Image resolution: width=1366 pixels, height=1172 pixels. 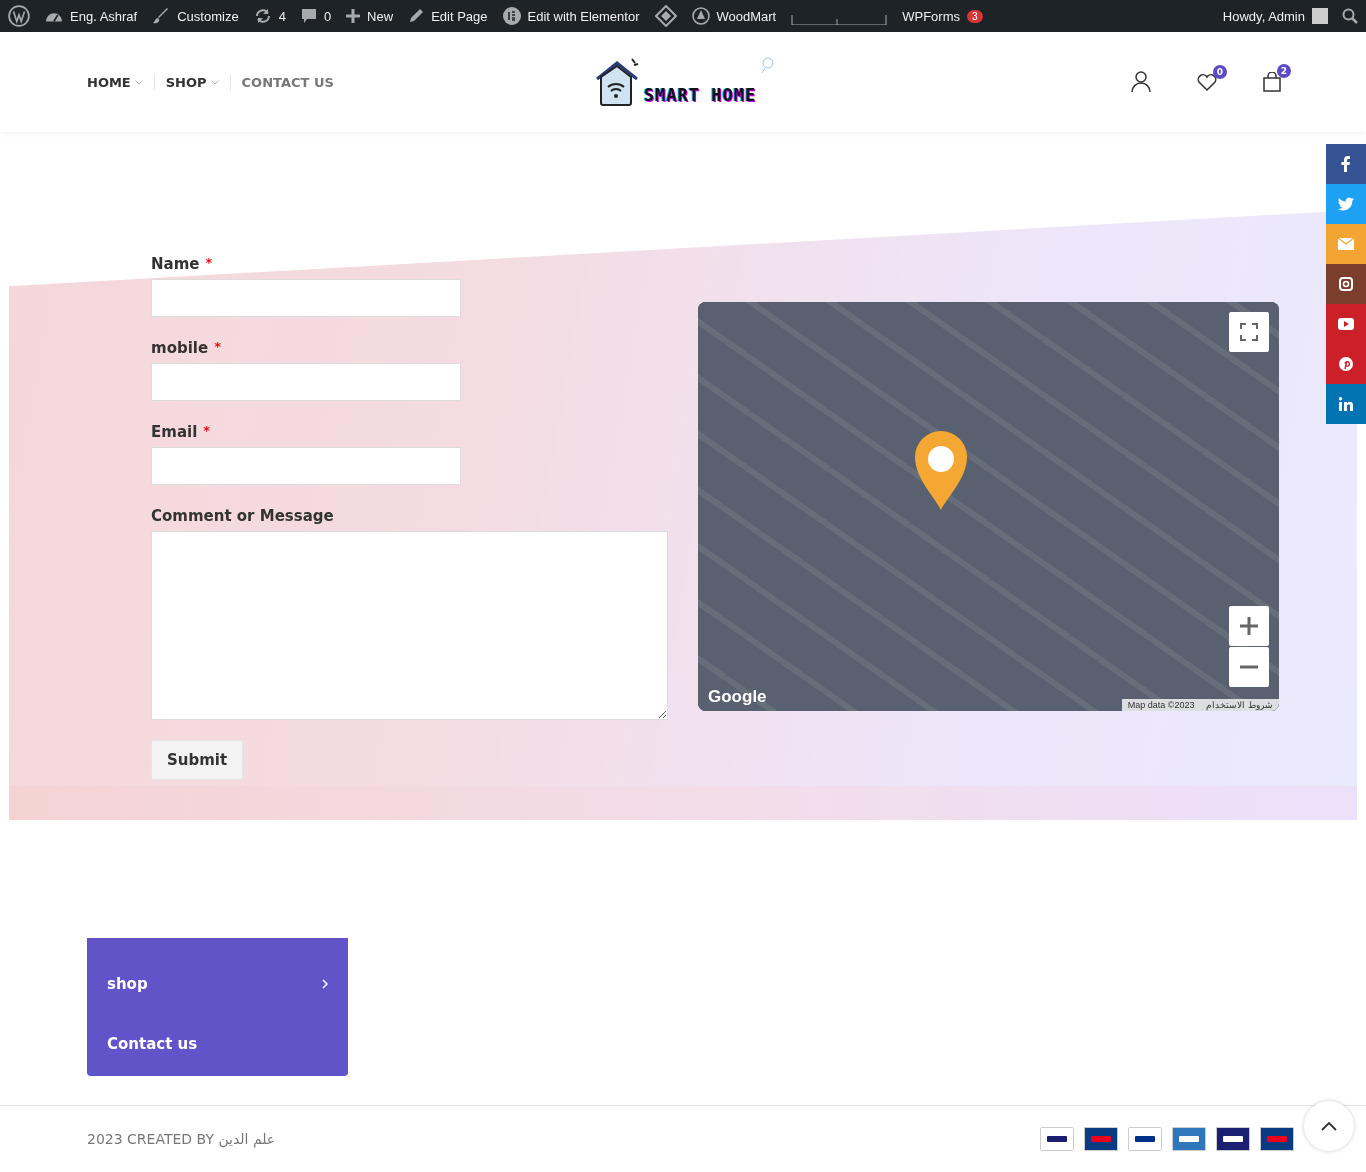 I want to click on tree-logo-icon, so click(x=700, y=16).